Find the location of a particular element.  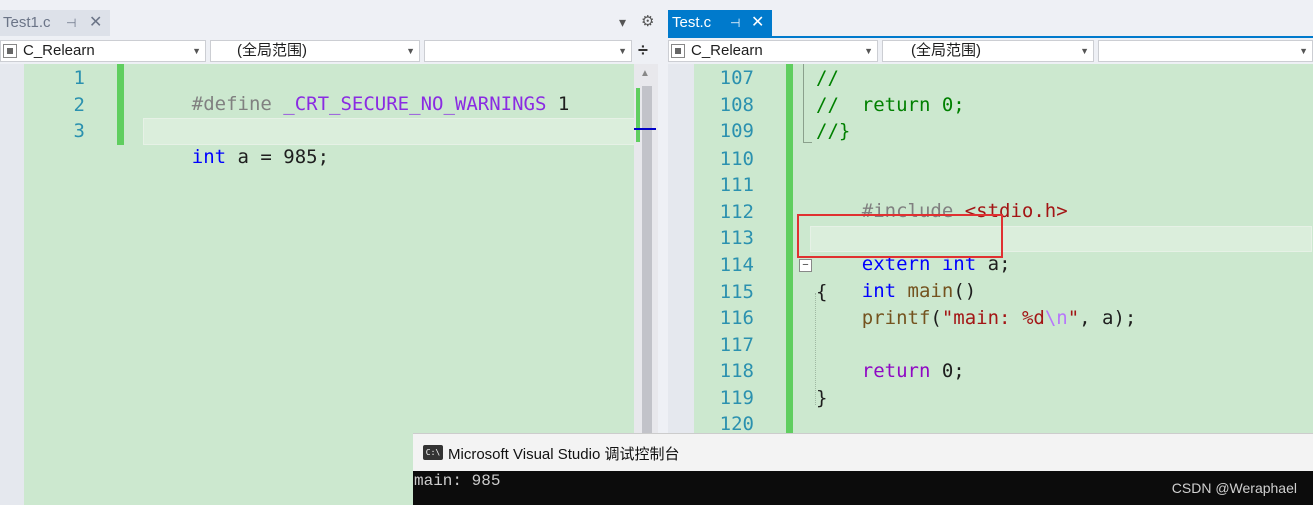

function-name: printf is located at coordinates (896, 318).